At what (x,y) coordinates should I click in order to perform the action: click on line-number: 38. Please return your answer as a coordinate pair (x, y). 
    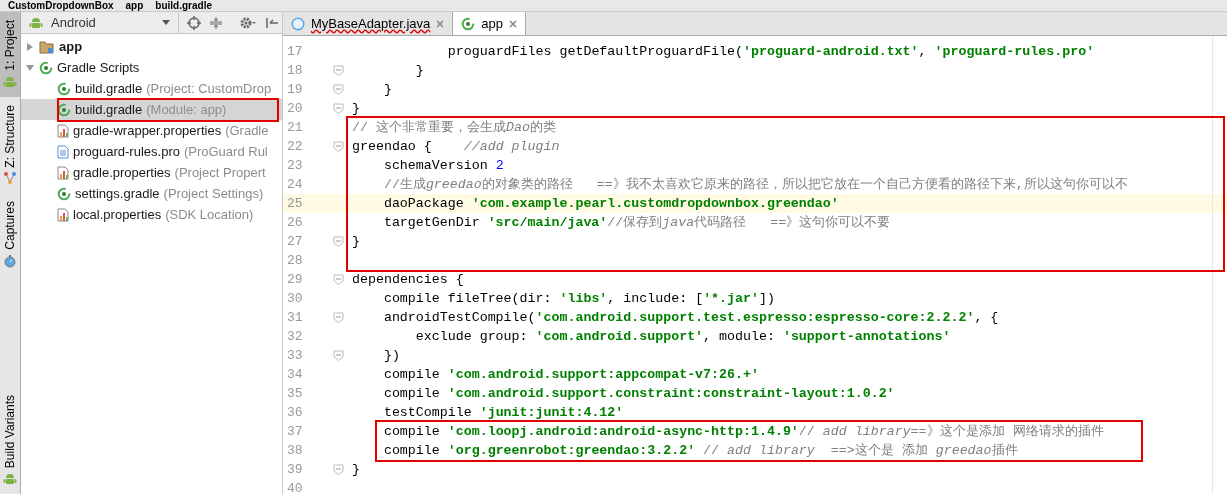
    Looking at the image, I should click on (295, 450).